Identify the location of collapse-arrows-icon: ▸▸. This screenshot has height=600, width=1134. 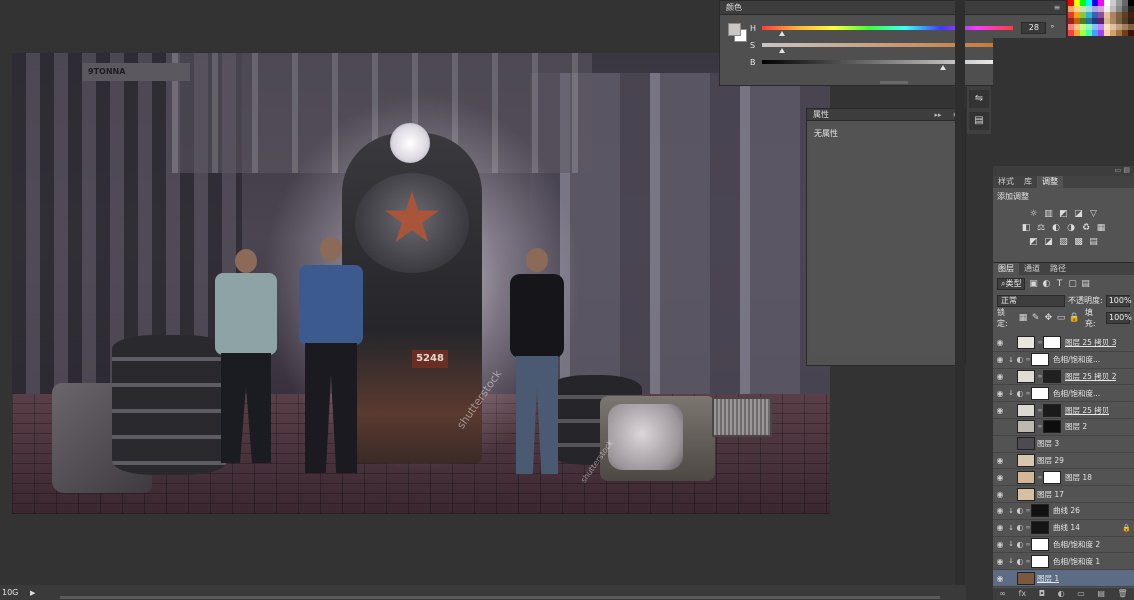
(938, 115).